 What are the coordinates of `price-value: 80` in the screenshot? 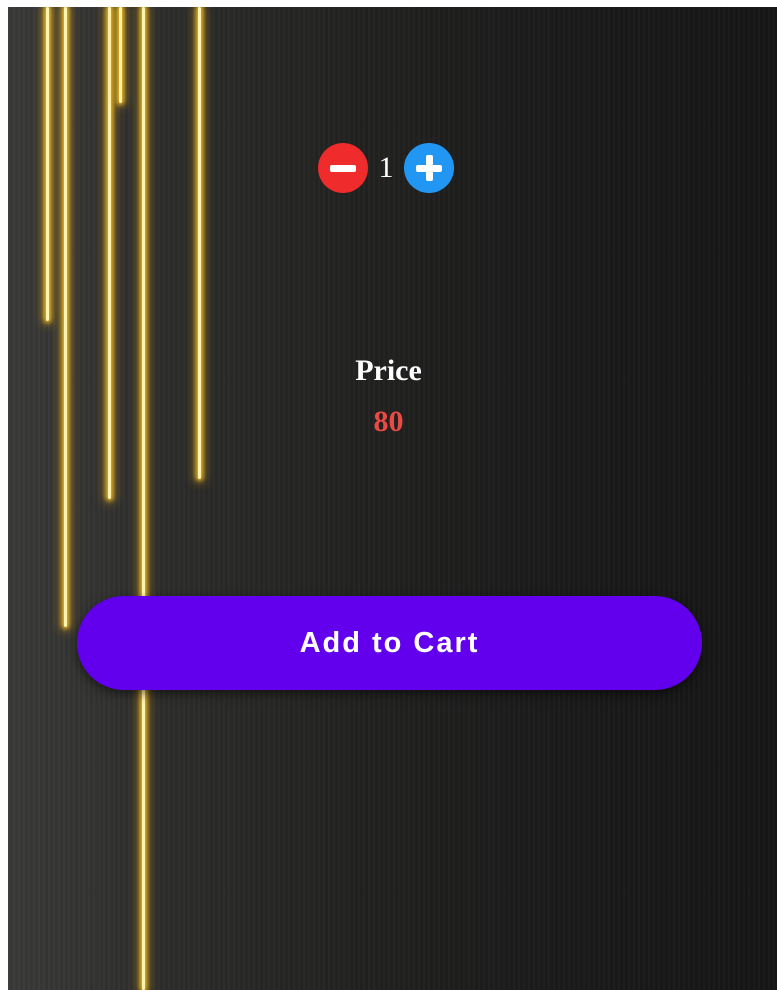 It's located at (388, 421).